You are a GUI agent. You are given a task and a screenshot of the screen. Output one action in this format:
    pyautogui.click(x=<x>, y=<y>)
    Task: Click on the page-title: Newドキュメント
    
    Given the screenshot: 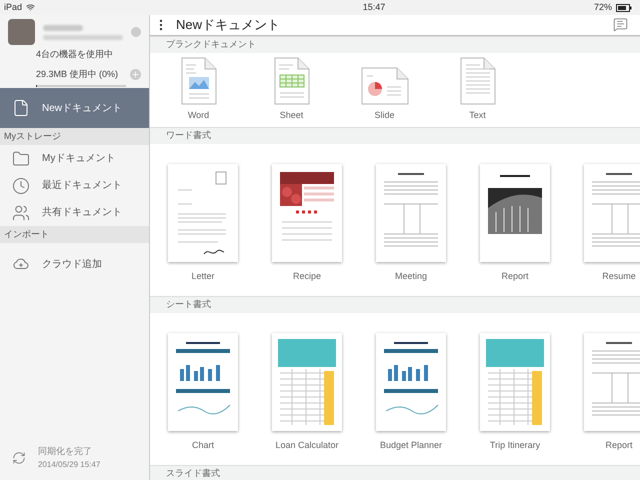 What is the action you would take?
    pyautogui.click(x=228, y=25)
    